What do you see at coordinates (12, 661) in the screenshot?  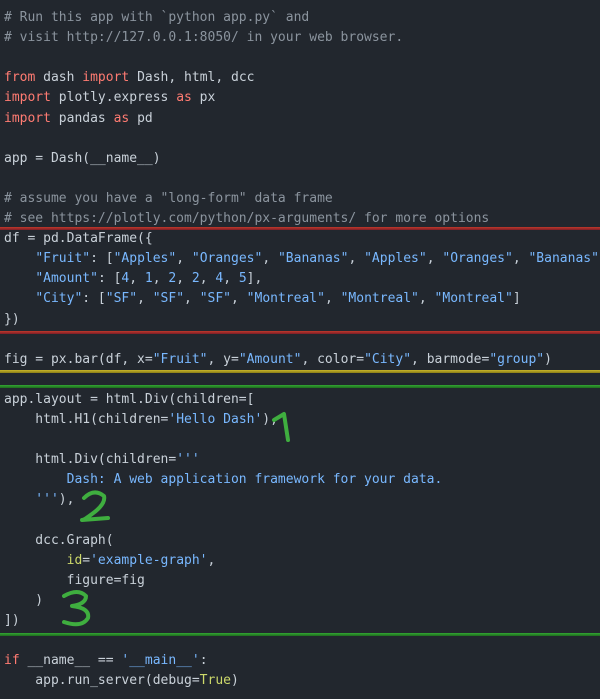 I see `code-token: if` at bounding box center [12, 661].